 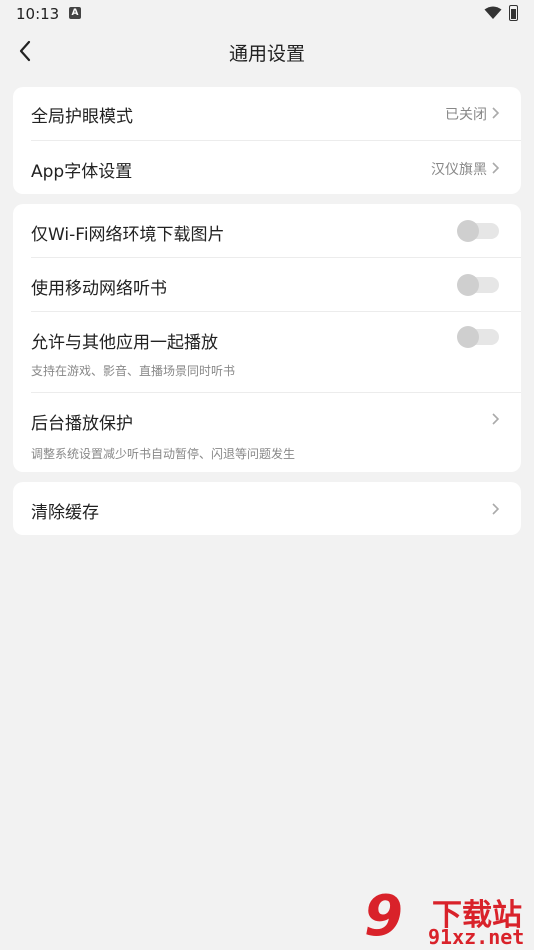 I want to click on mix-play-row: 允许与其他应用一起播放 支持在游戏、影音、直播场景同时听书, so click(x=267, y=352).